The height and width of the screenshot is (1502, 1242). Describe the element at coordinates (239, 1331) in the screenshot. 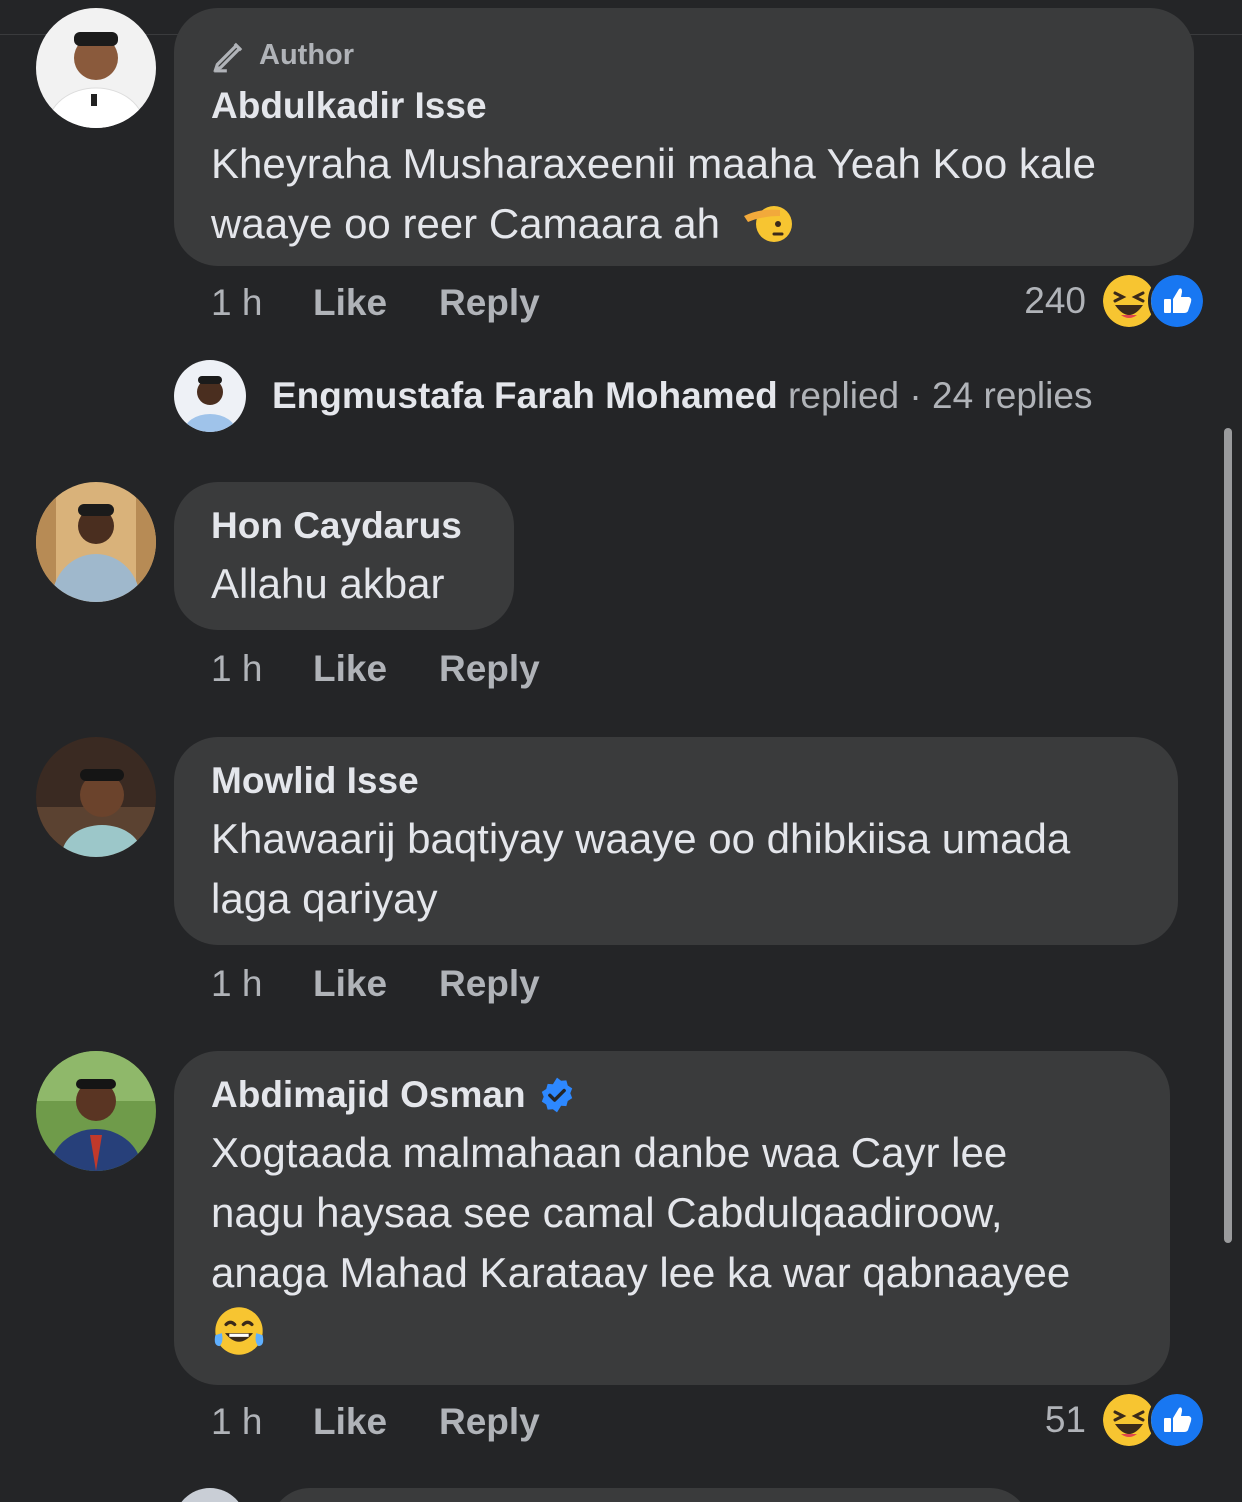

I see `tears-of-joy-emoji-icon` at that location.